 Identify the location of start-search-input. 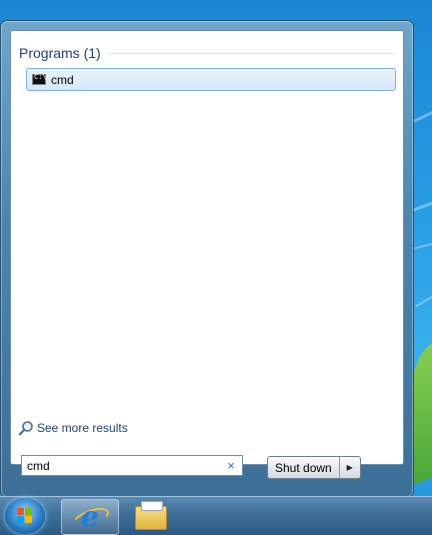
(122, 465).